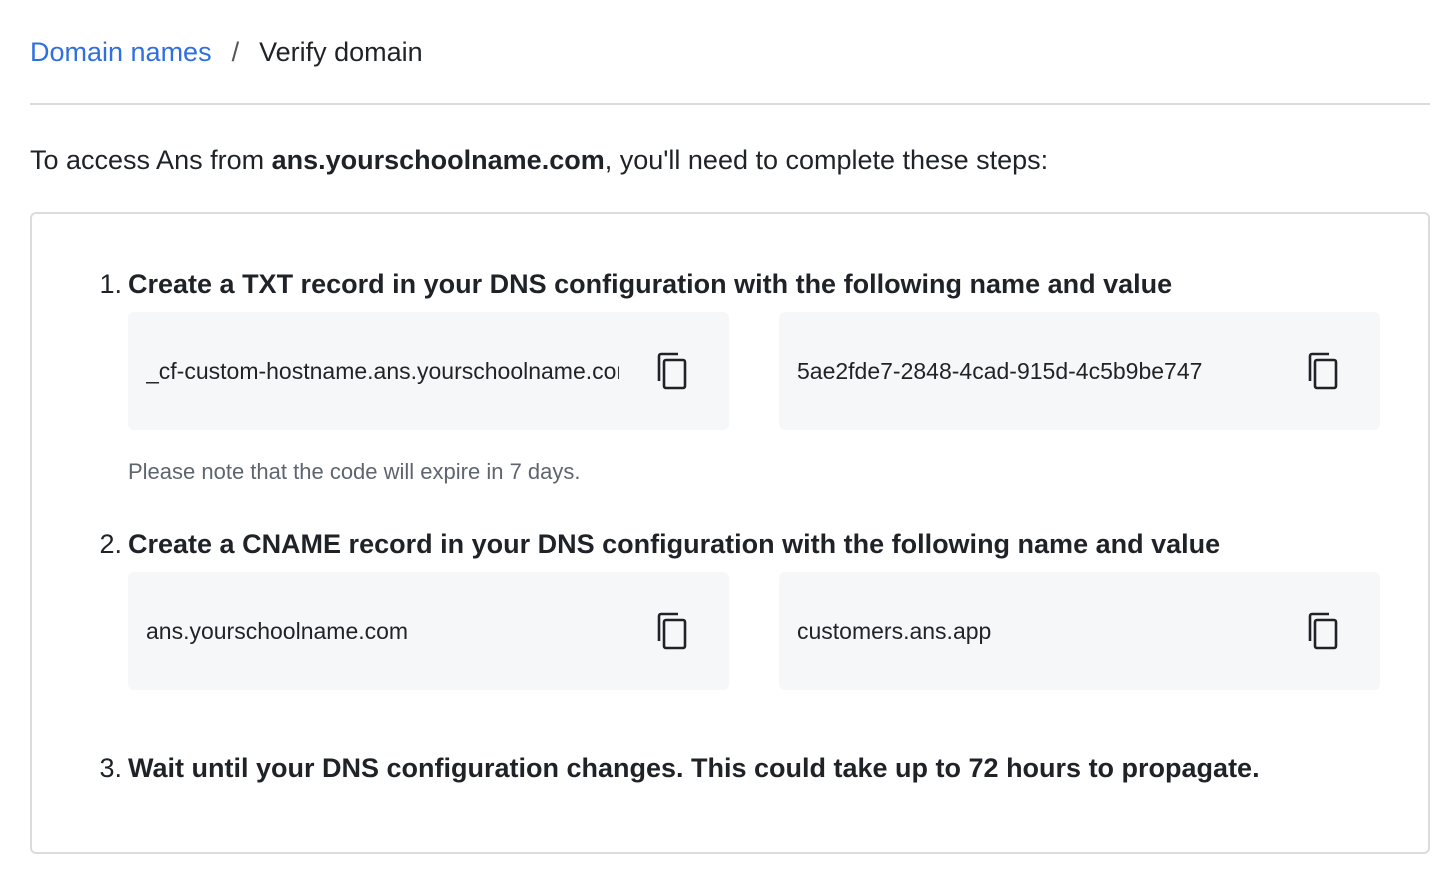  I want to click on txt-record-value-field: 5ae2fde7-2848-4cad-915d-4c5b9be747, so click(1079, 371).